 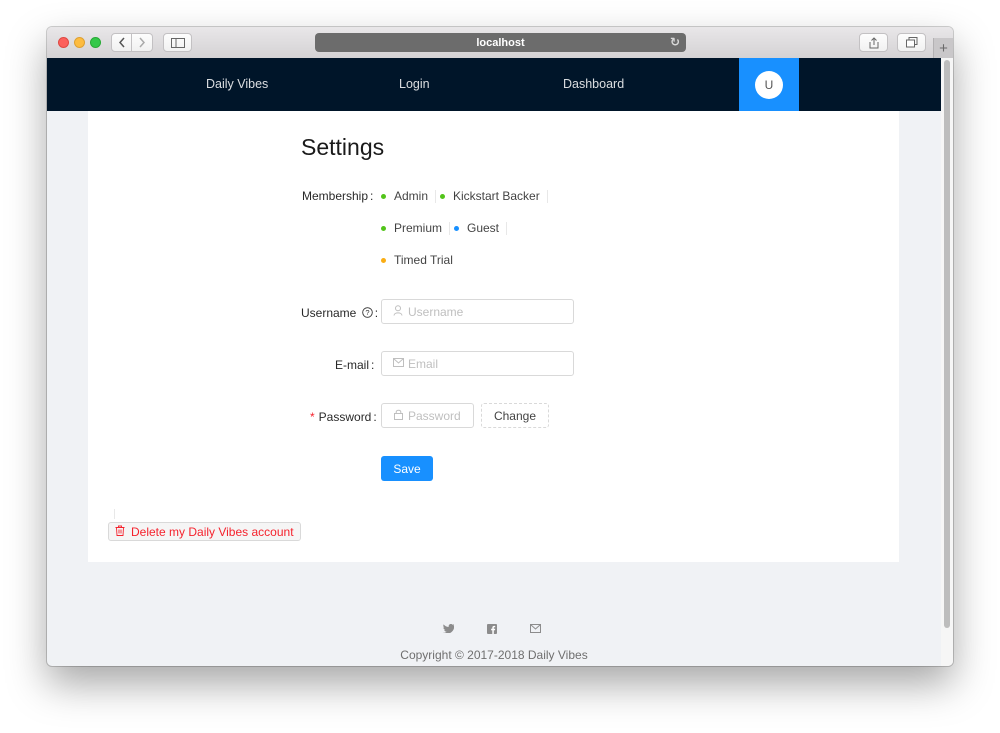 I want to click on password-field, so click(x=427, y=415).